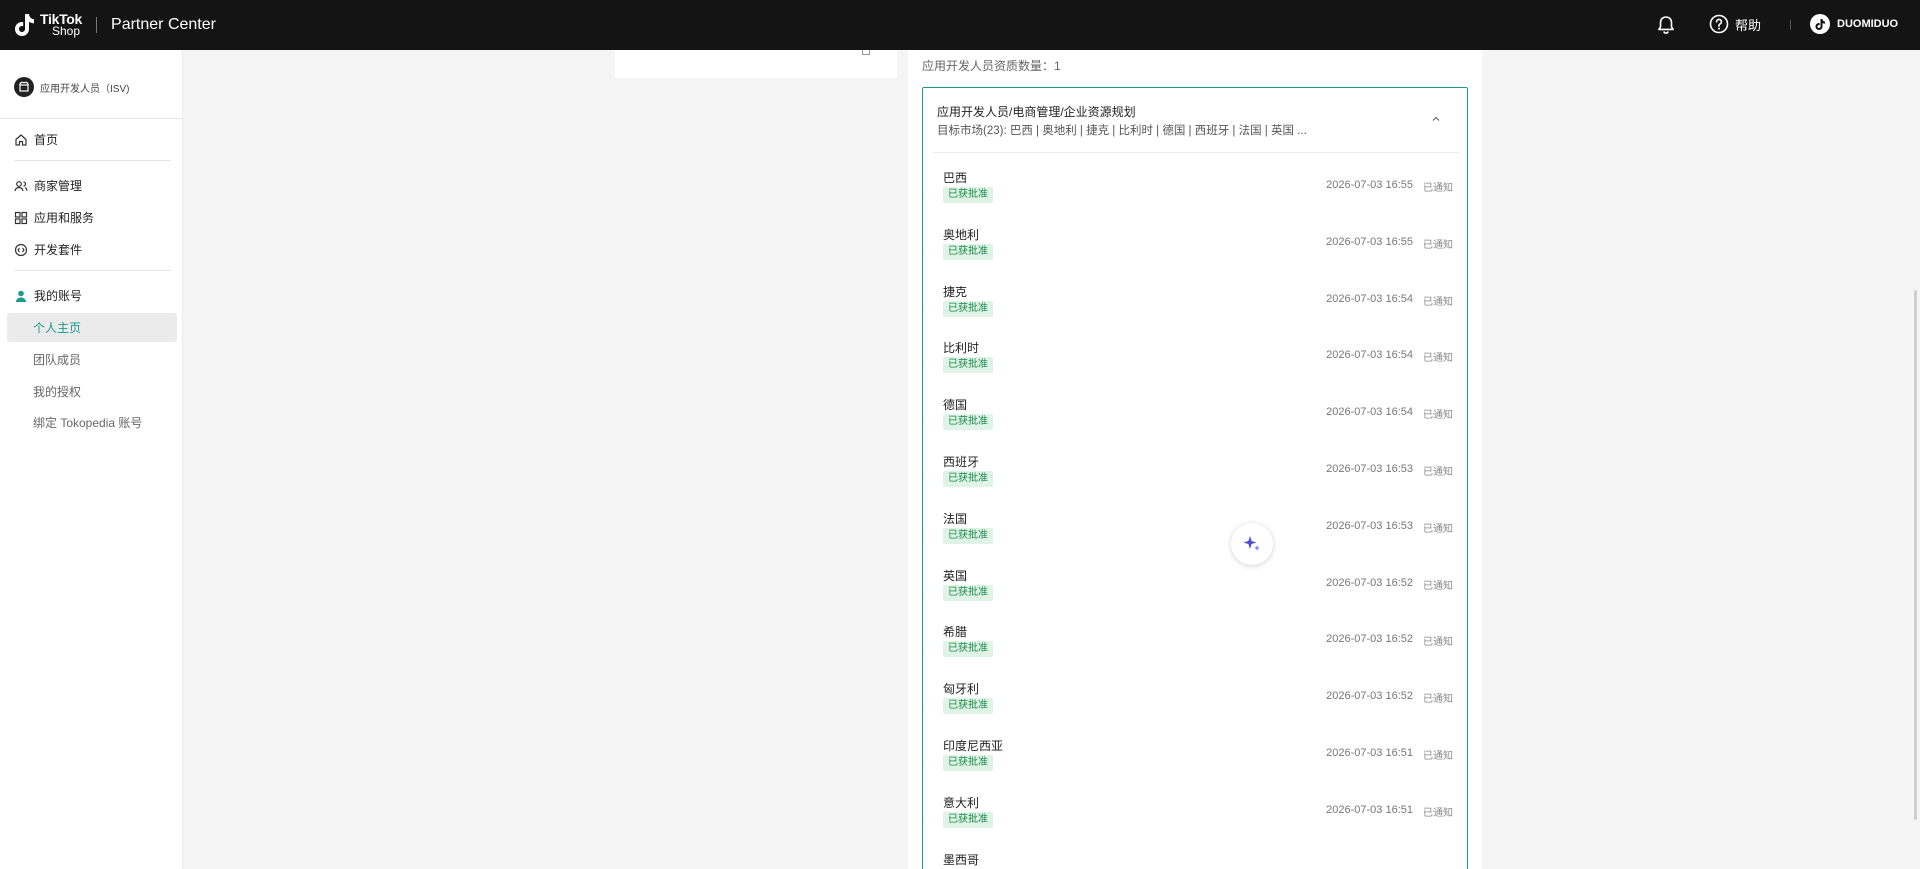 This screenshot has height=869, width=1920. What do you see at coordinates (1198, 860) in the screenshot?
I see `market-row: 墨西哥` at bounding box center [1198, 860].